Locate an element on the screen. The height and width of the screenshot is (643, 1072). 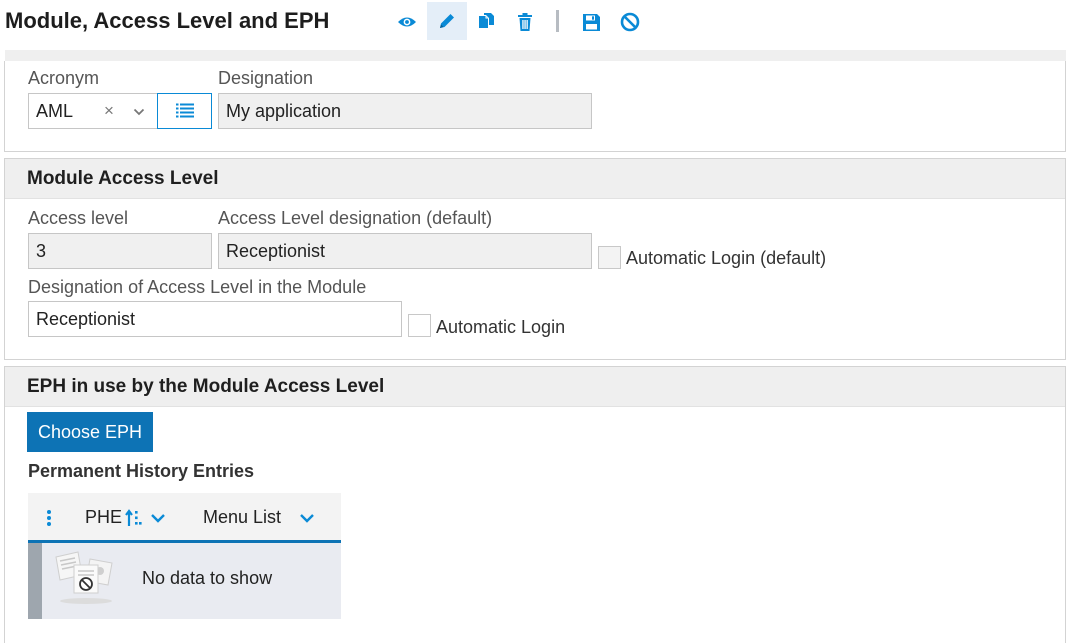
save-icon is located at coordinates (591, 22).